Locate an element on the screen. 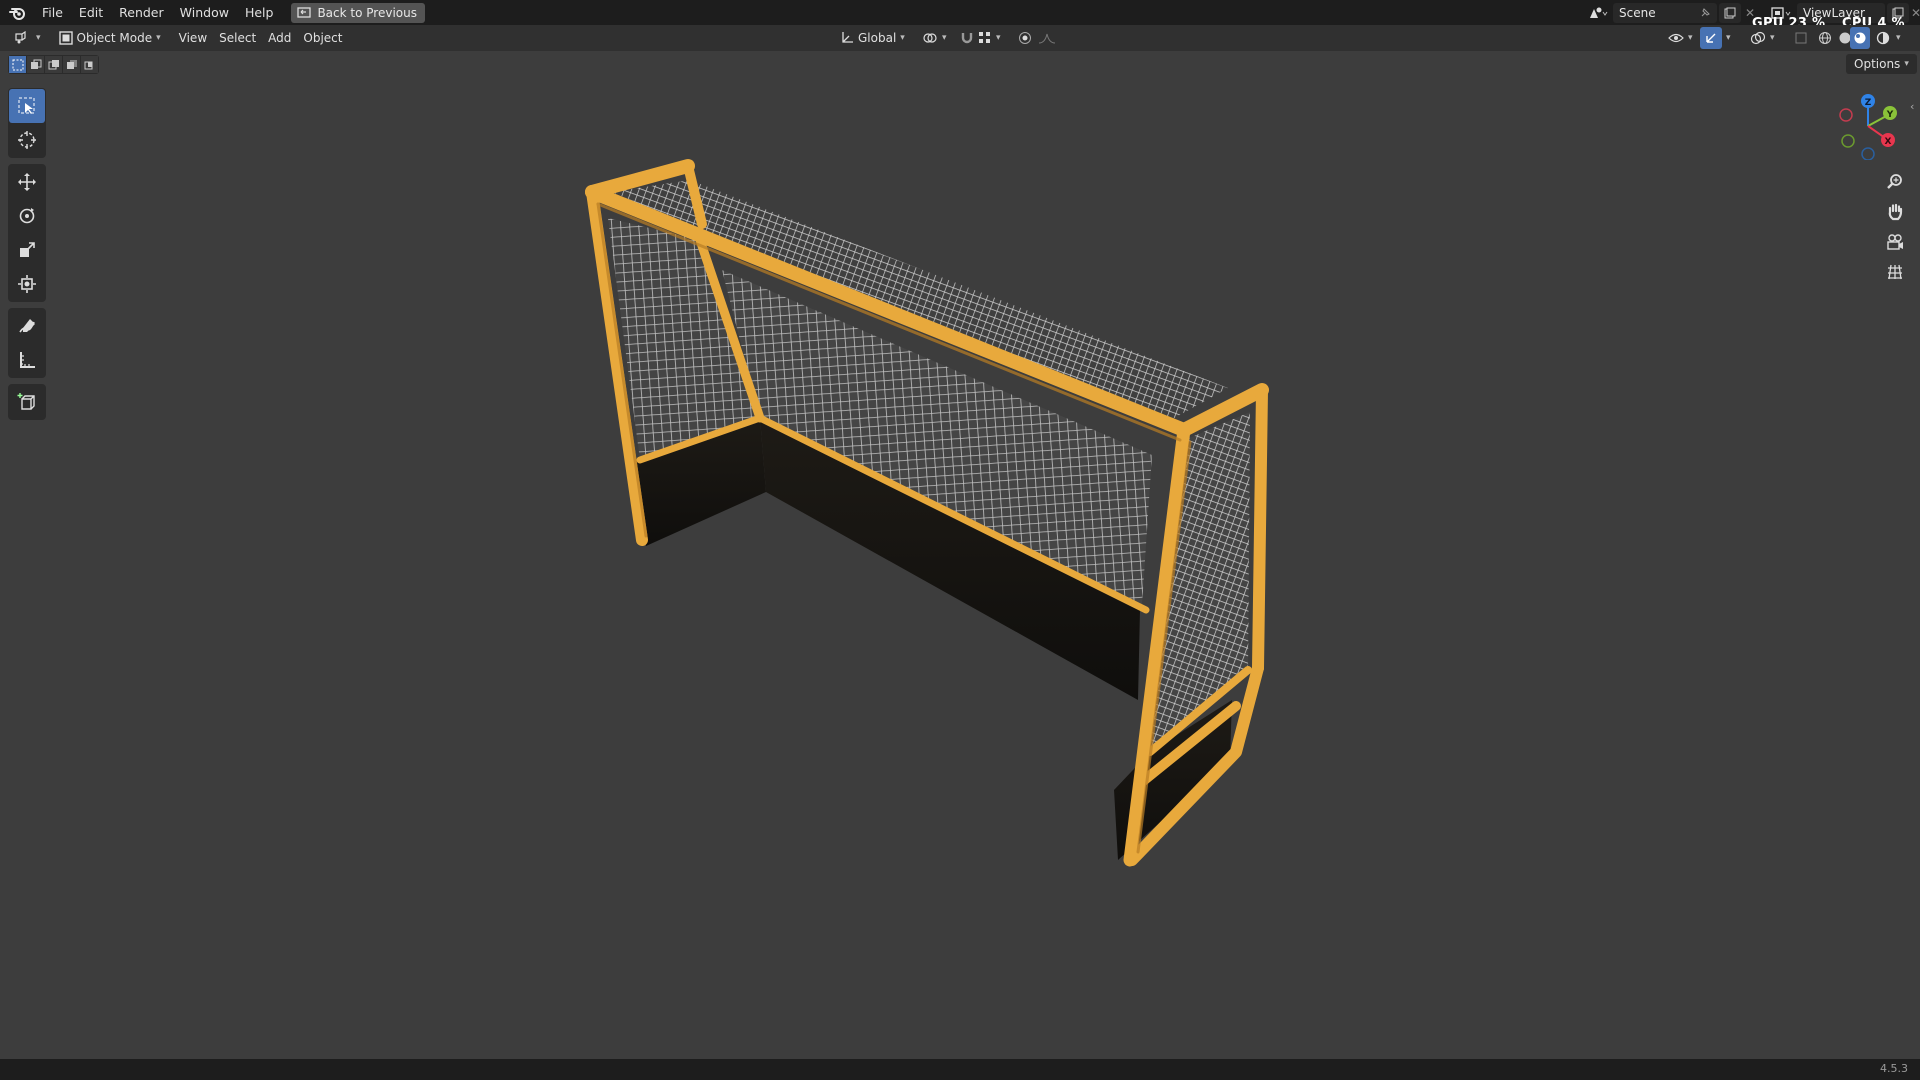 This screenshot has height=1080, width=1920. gizmo-dropdown: ▾ is located at coordinates (1728, 38).